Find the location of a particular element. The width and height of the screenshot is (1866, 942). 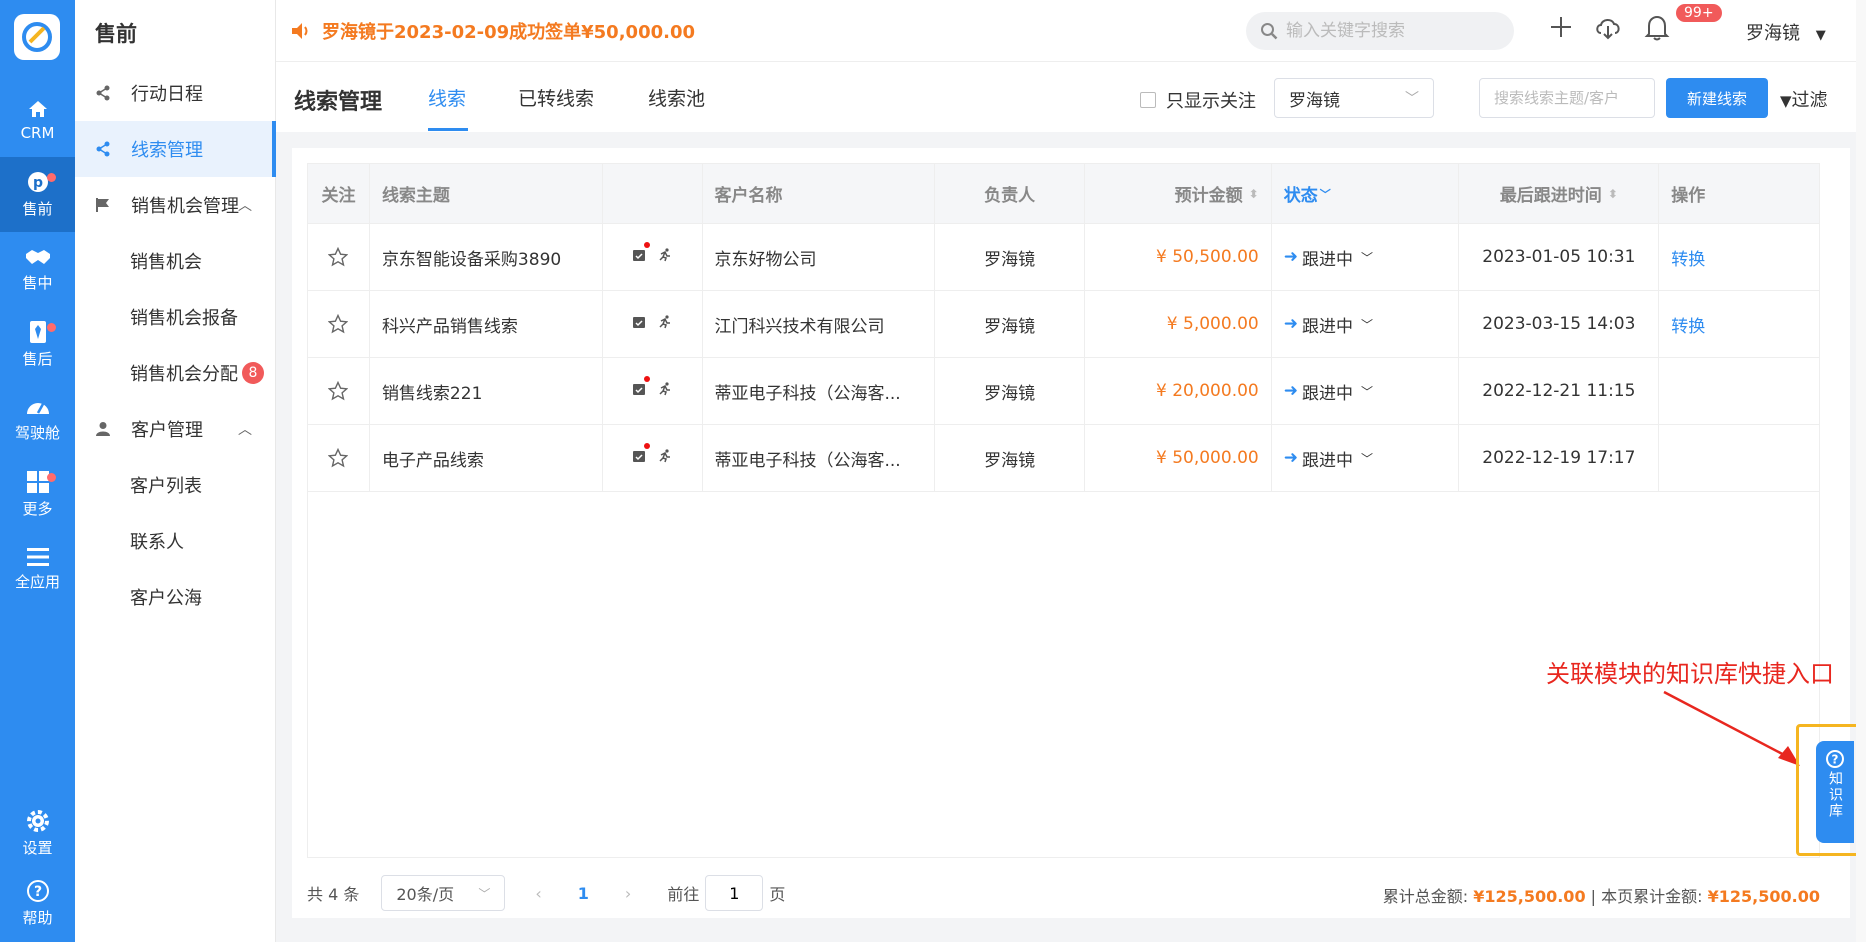

checkbox is located at coordinates (1148, 100).